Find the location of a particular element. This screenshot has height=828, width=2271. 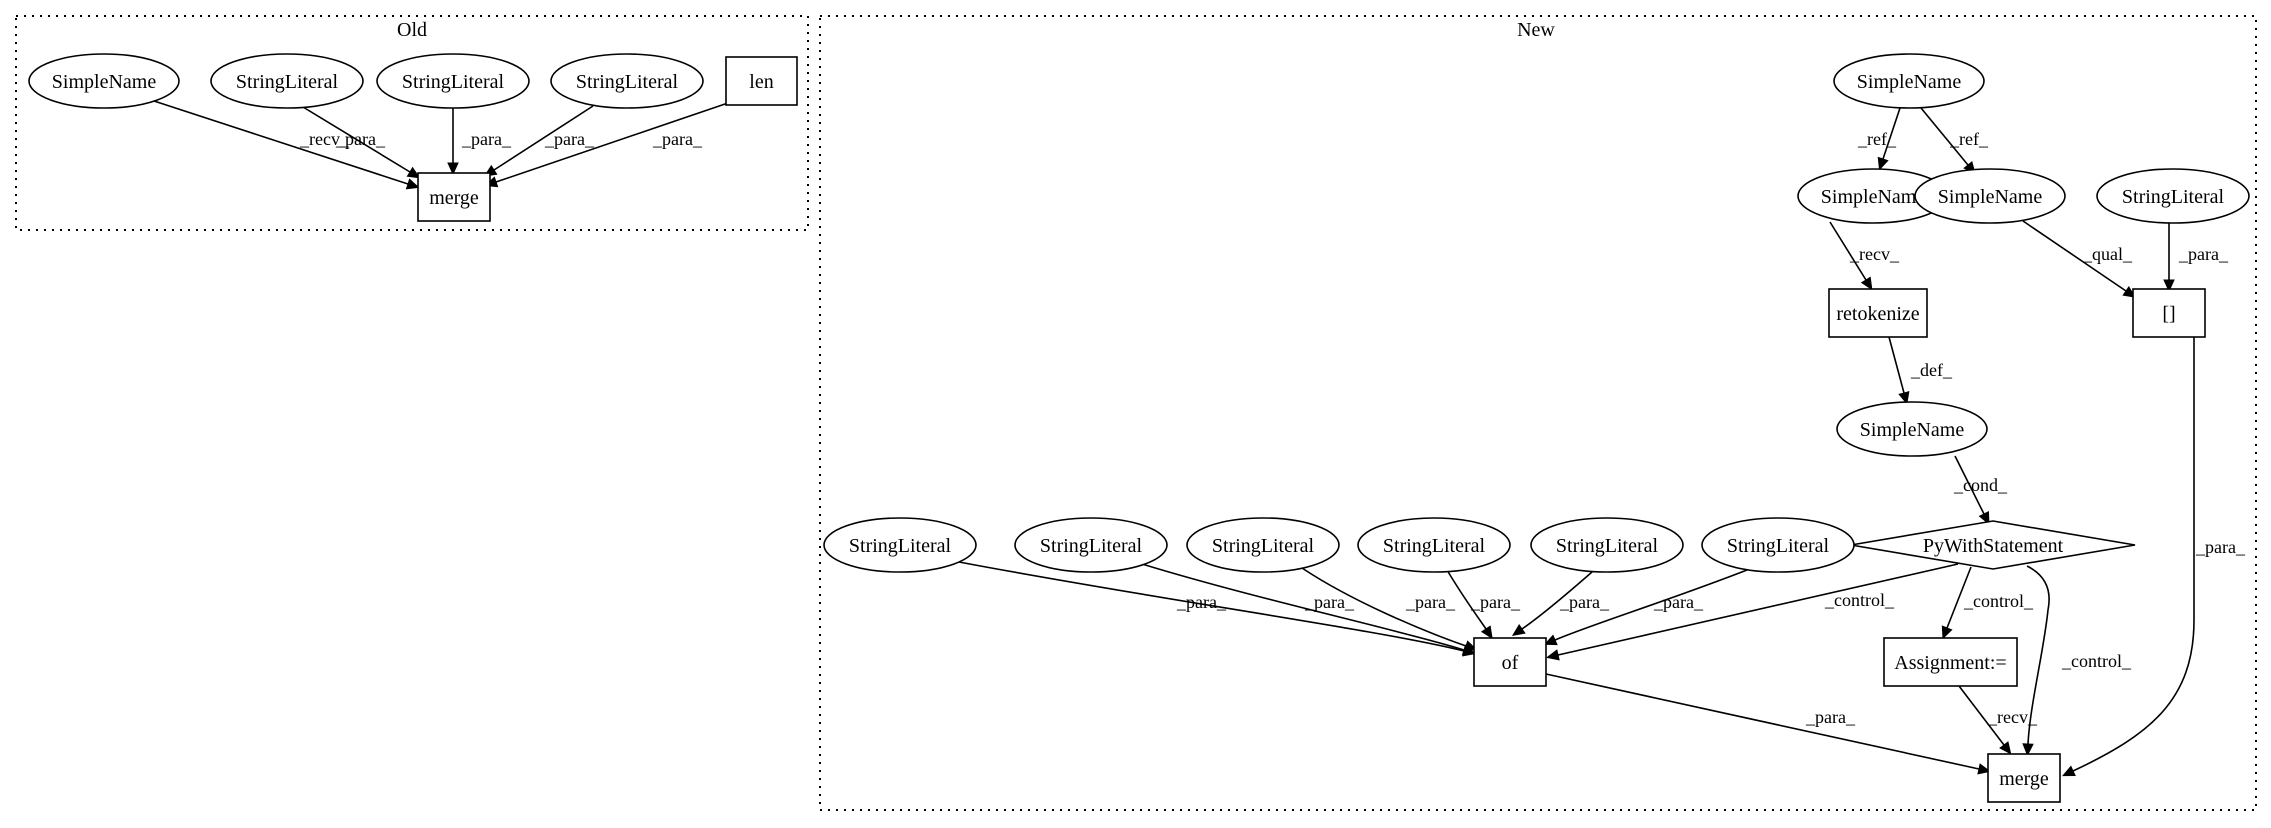

node-n_sl1: StringLiteral is located at coordinates (900, 545).